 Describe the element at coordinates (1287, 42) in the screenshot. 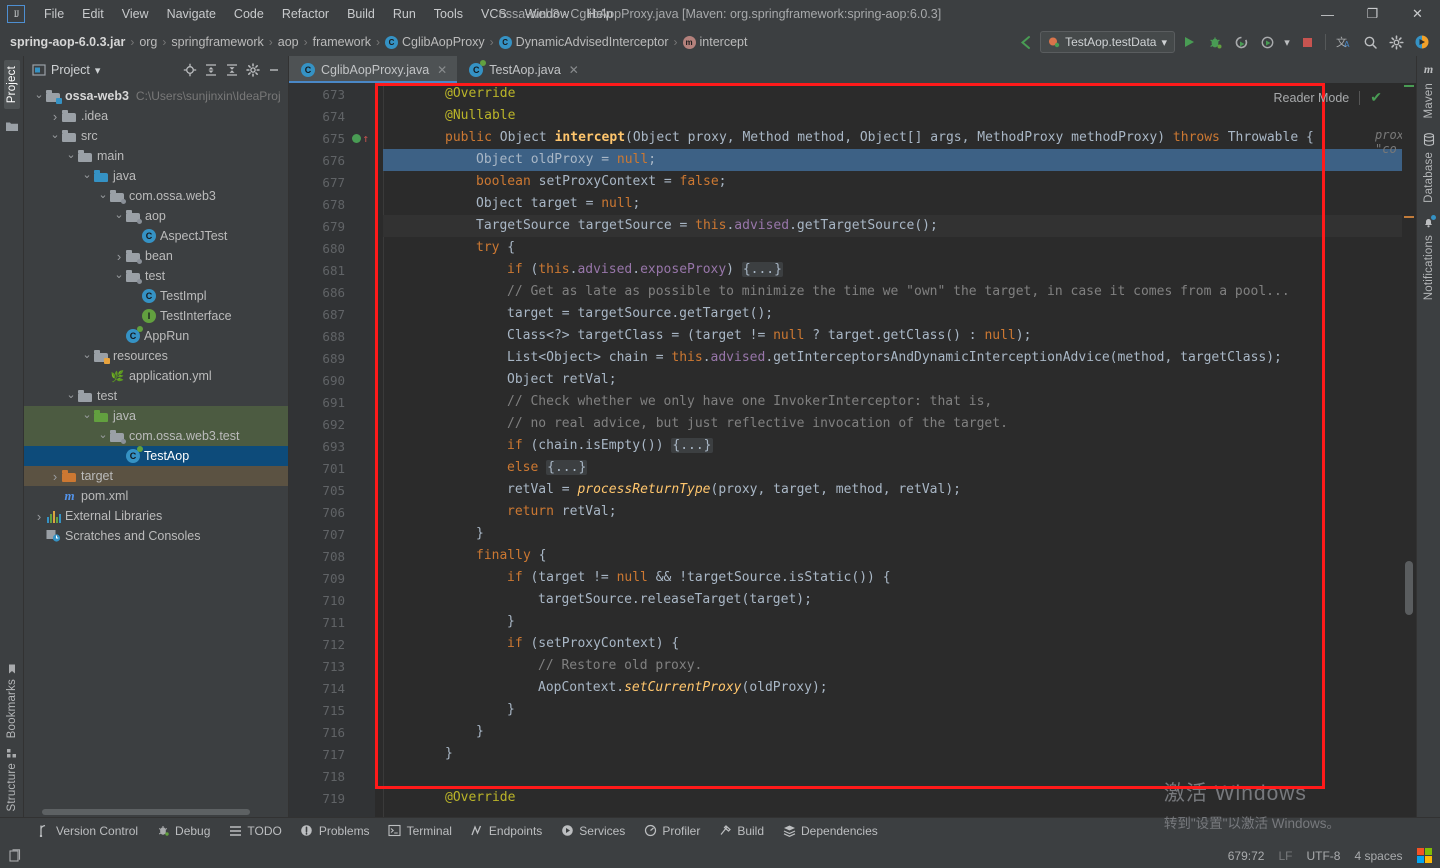

I see `profile-chevron-down-icon: ▾` at that location.